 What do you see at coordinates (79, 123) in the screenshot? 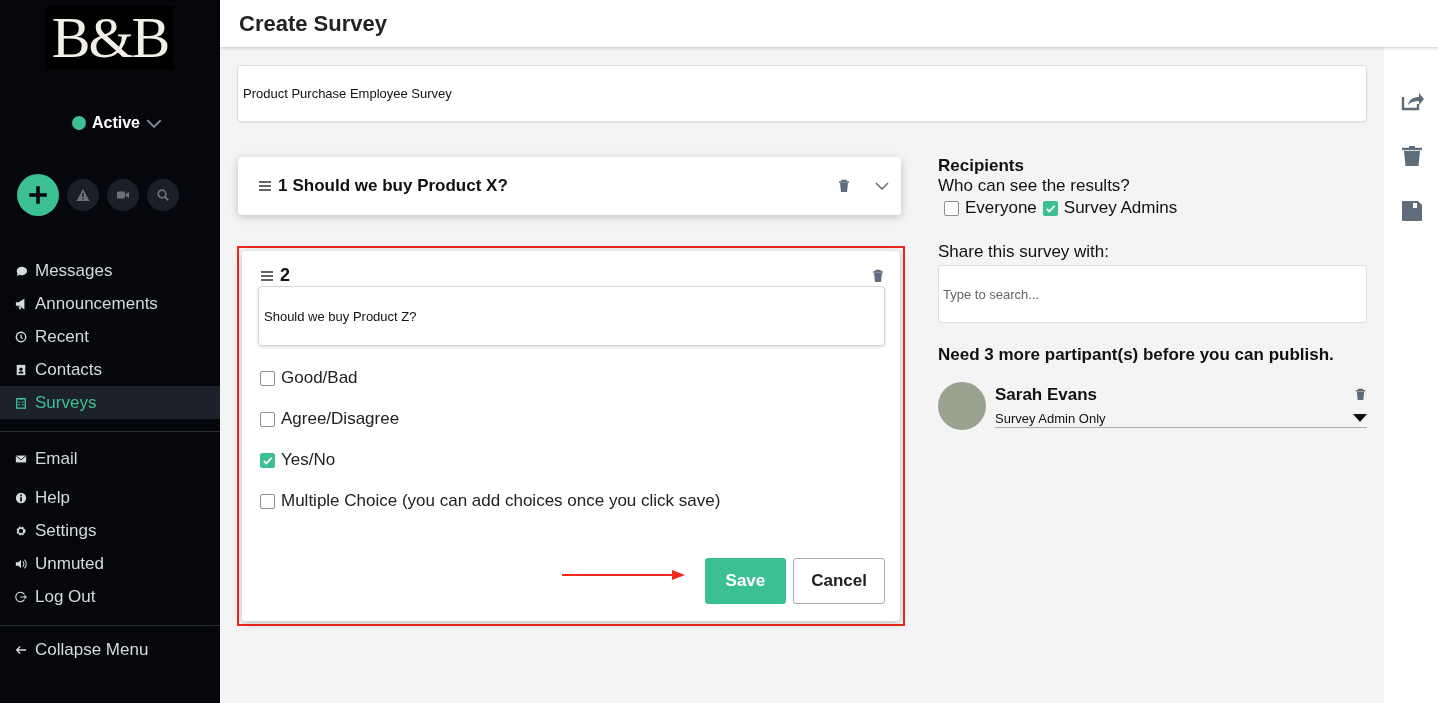
I see `status-dot` at bounding box center [79, 123].